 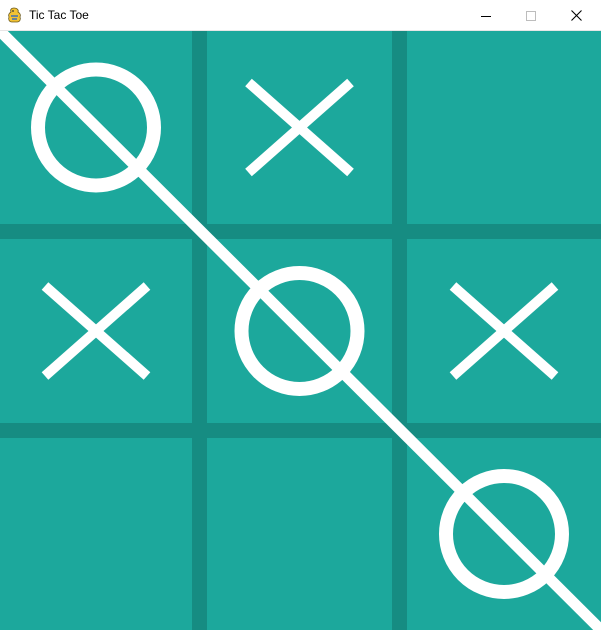 I want to click on close-icon, so click(x=576, y=15).